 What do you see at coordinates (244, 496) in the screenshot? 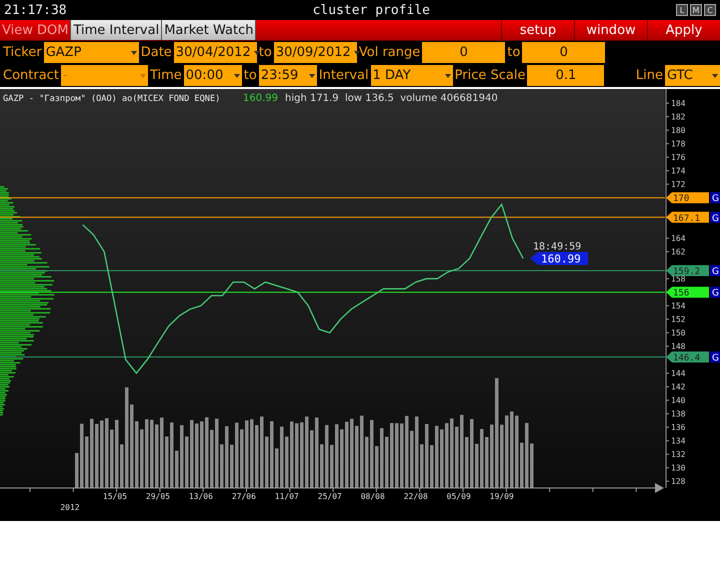
I see `axis-label: 27/06` at bounding box center [244, 496].